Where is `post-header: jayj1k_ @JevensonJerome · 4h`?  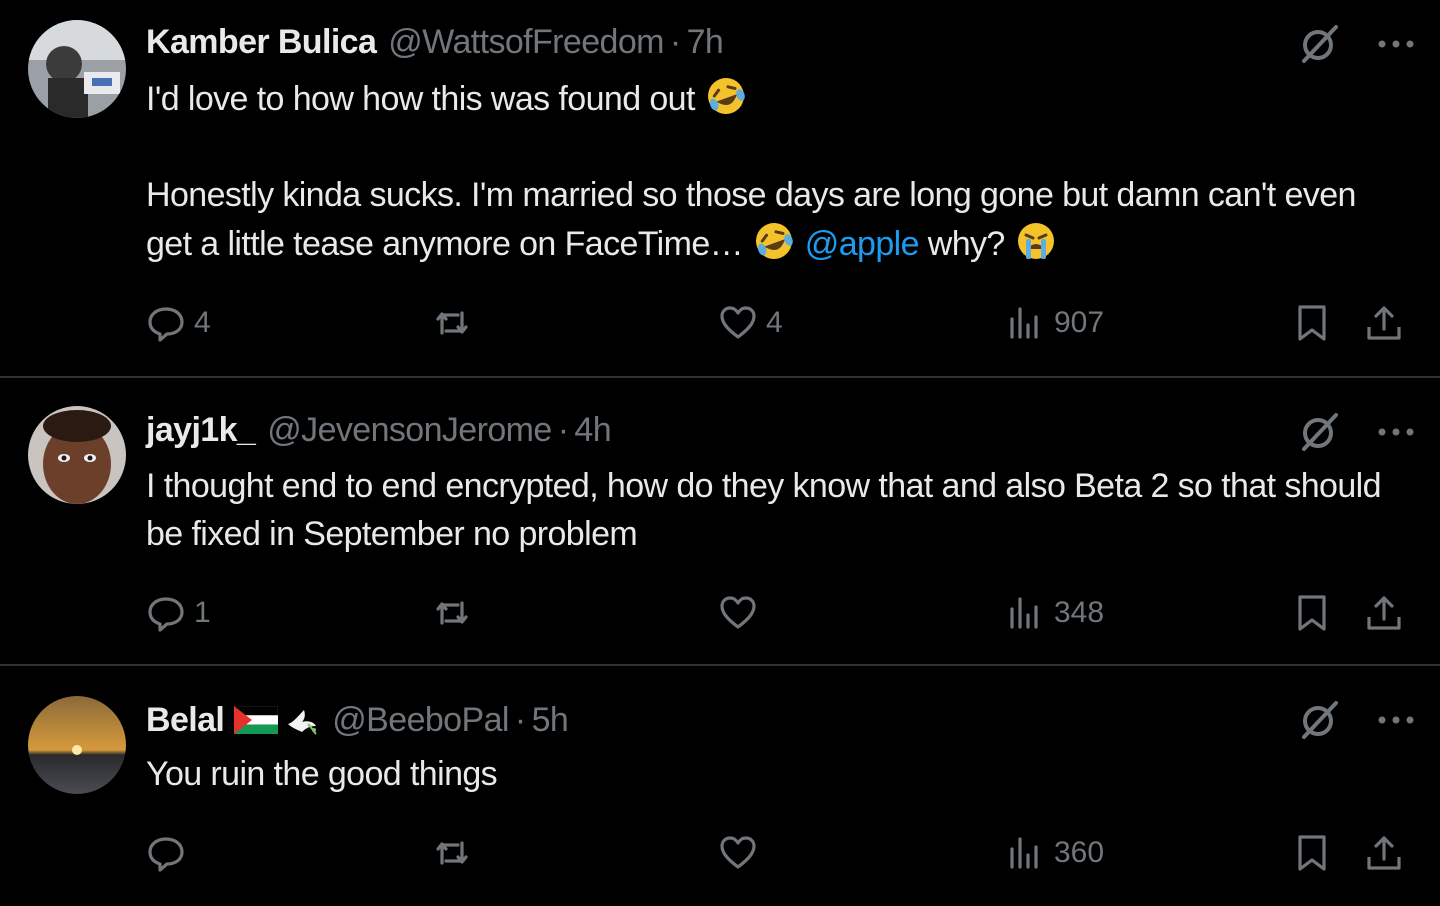
post-header: jayj1k_ @JevensonJerome · 4h is located at coordinates (379, 430).